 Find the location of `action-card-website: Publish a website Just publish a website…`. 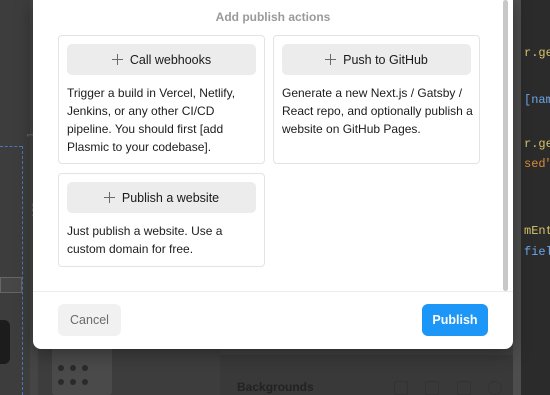

action-card-website: Publish a website Just publish a website… is located at coordinates (161, 220).